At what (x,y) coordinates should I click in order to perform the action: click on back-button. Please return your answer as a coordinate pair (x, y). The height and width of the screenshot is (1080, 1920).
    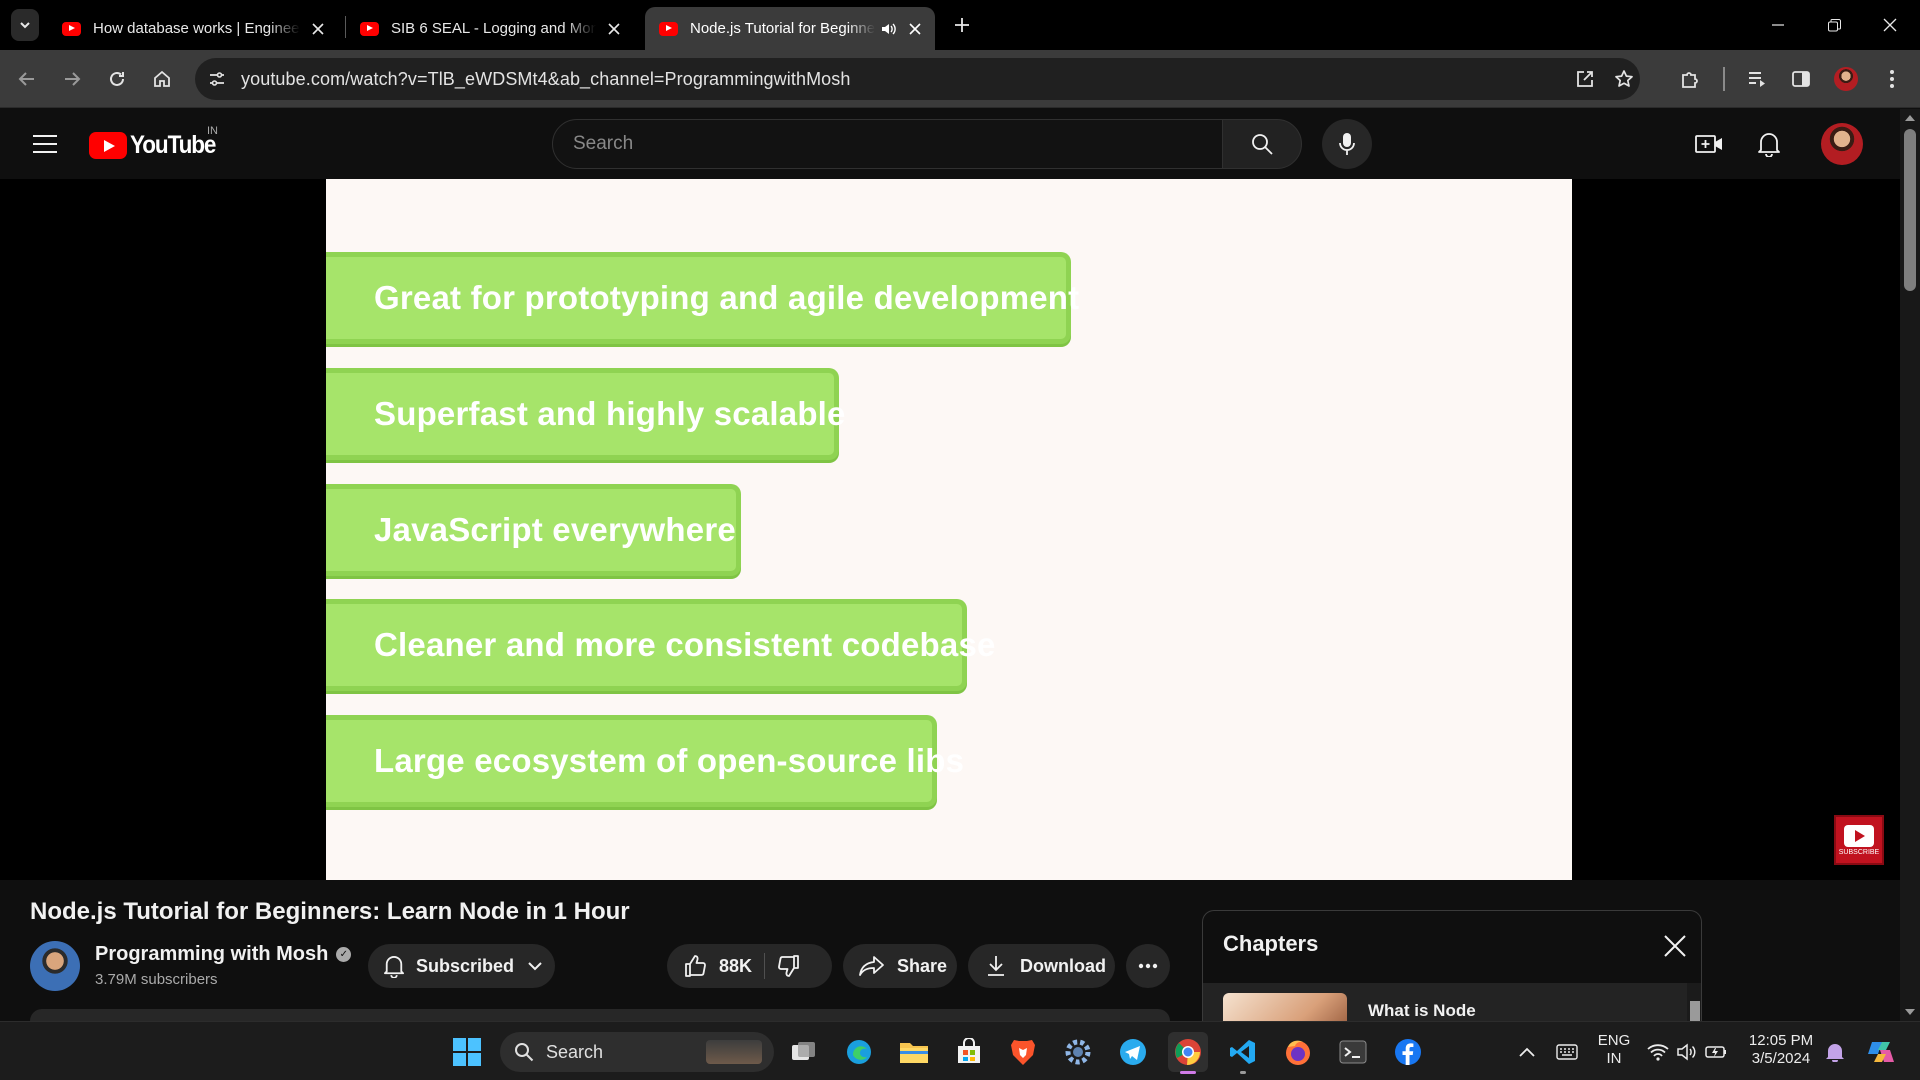
    Looking at the image, I should click on (27, 79).